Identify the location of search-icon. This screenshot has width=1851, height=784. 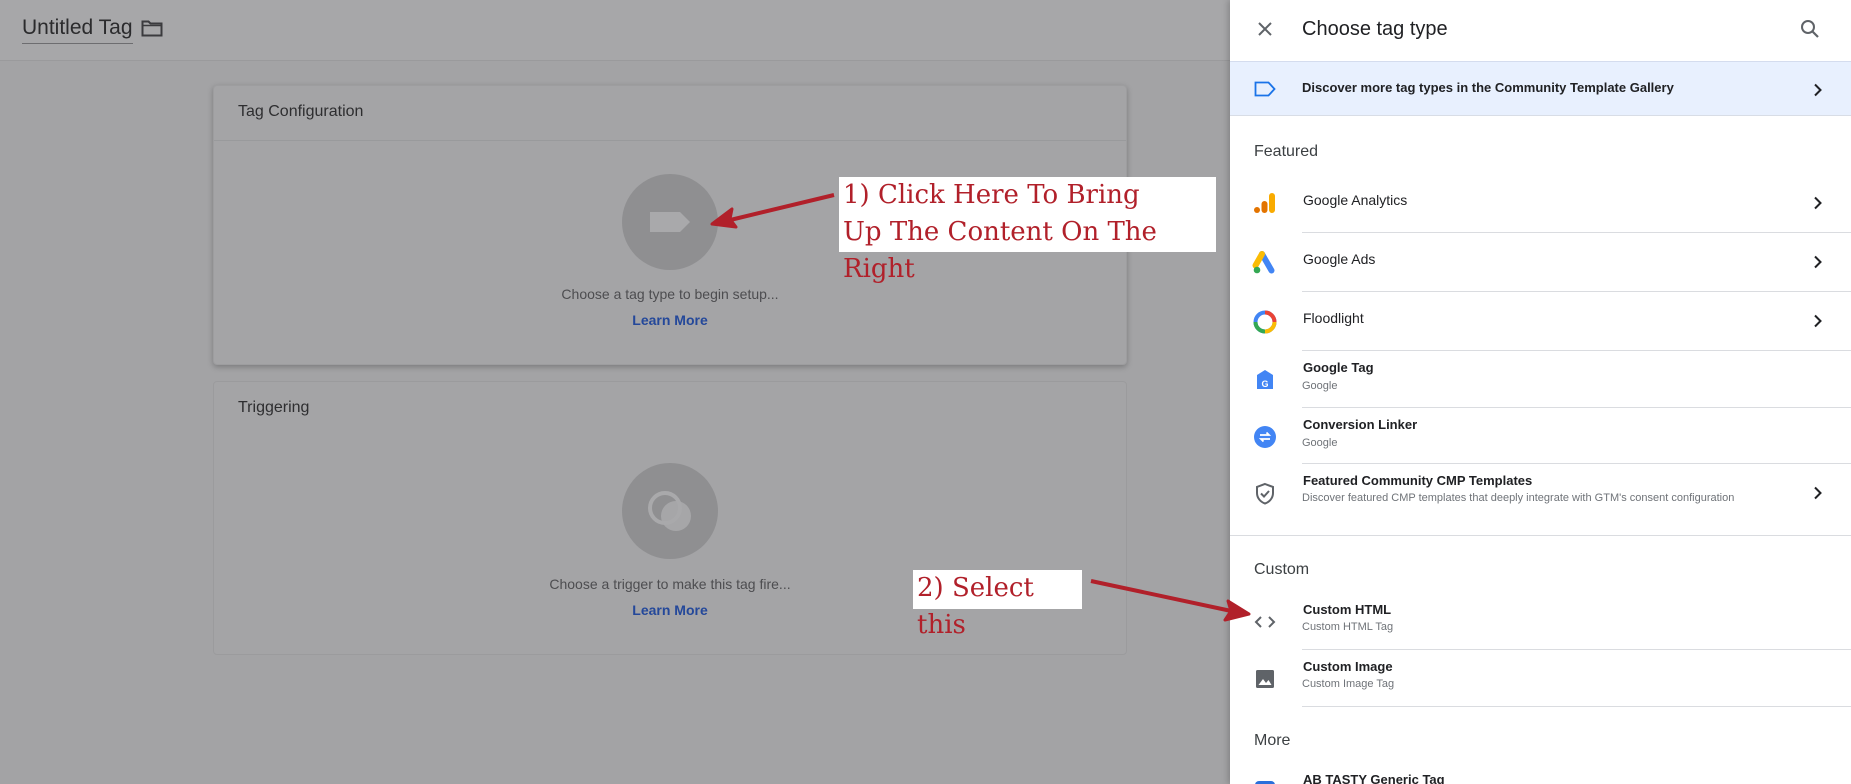
(1810, 29).